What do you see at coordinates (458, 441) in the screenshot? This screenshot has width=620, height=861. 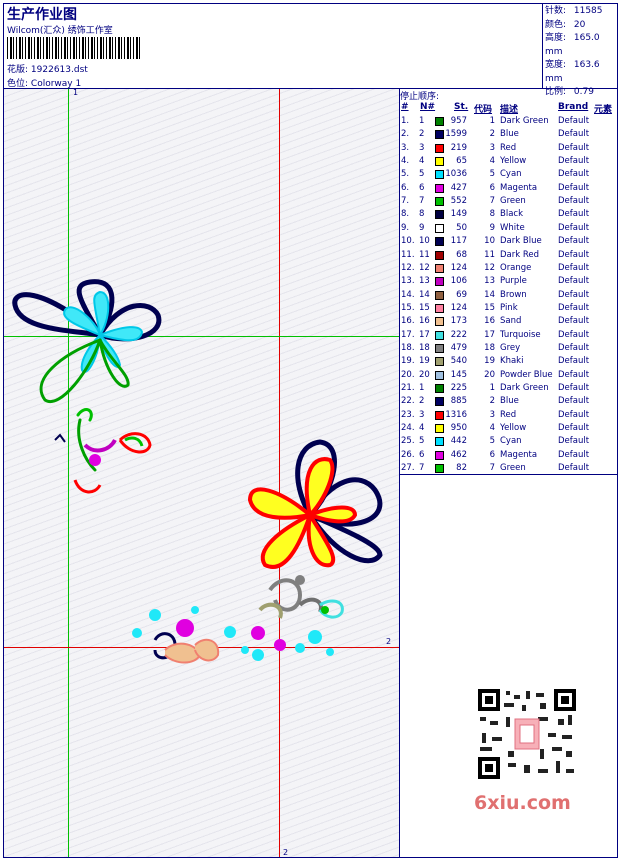 I see `row-stitches: 442` at bounding box center [458, 441].